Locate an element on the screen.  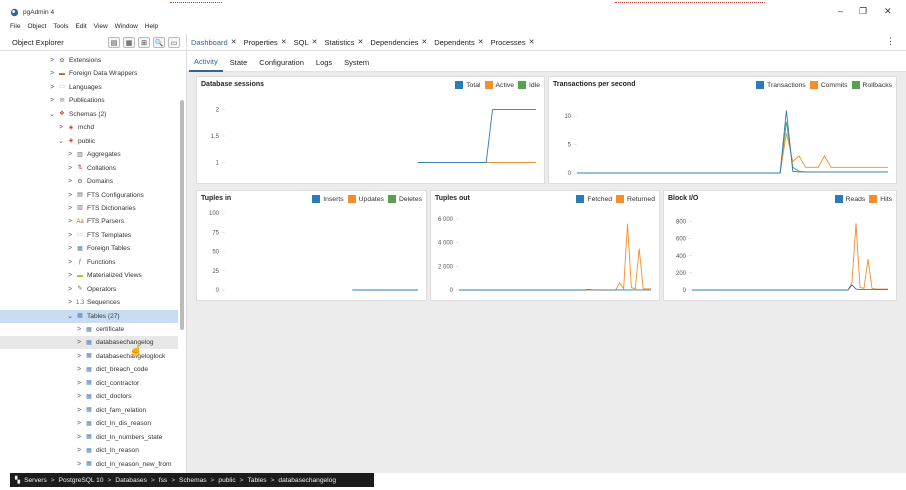
tab-dashboard: Dashboard ✕ is located at coordinates (214, 42).